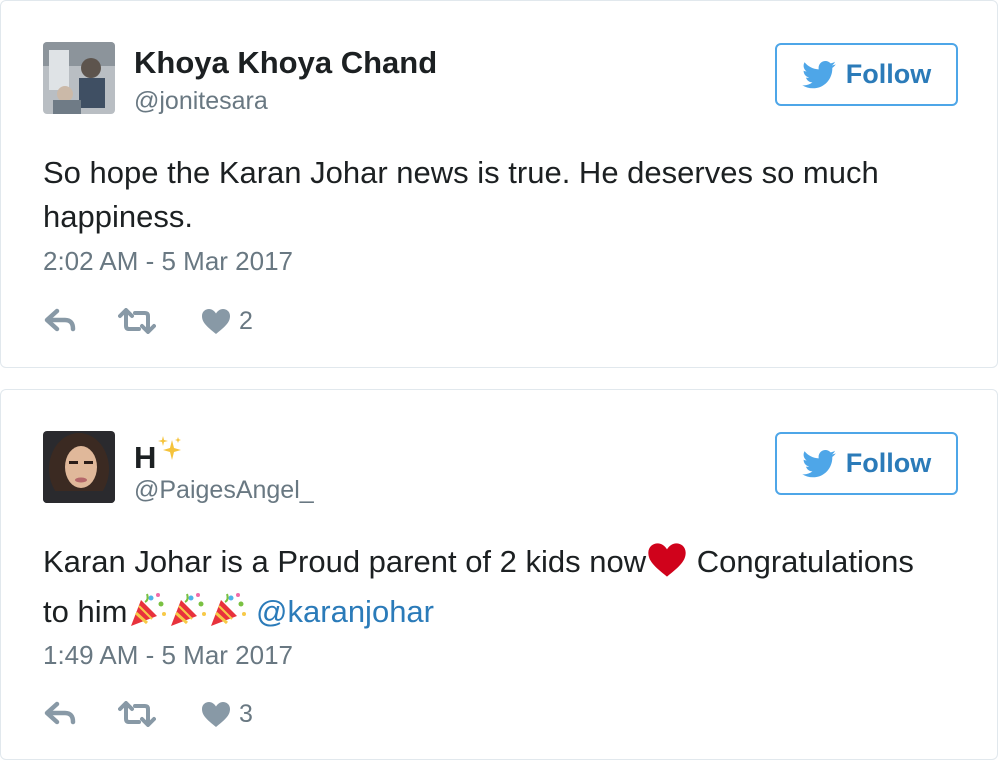  I want to click on display-name: H, so click(158, 455).